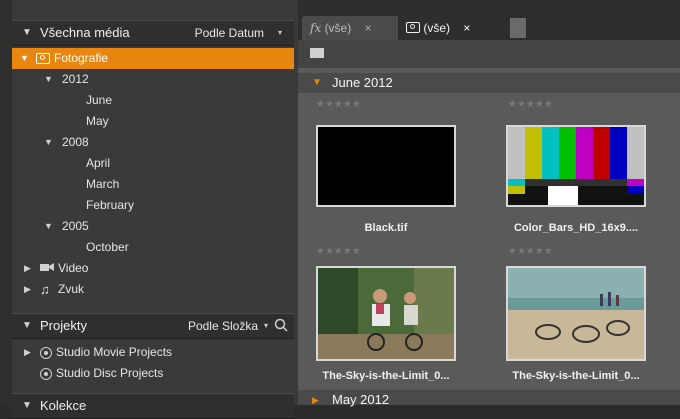  I want to click on thumbnail-black, so click(386, 166).